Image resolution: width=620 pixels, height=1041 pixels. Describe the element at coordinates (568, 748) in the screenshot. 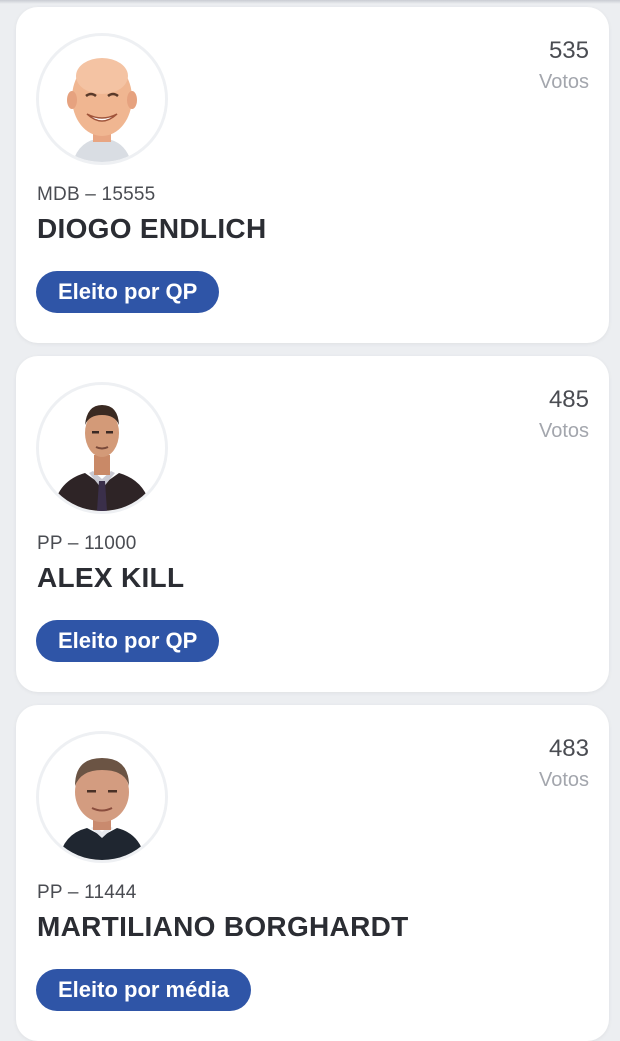

I see `votes-count: 483` at that location.